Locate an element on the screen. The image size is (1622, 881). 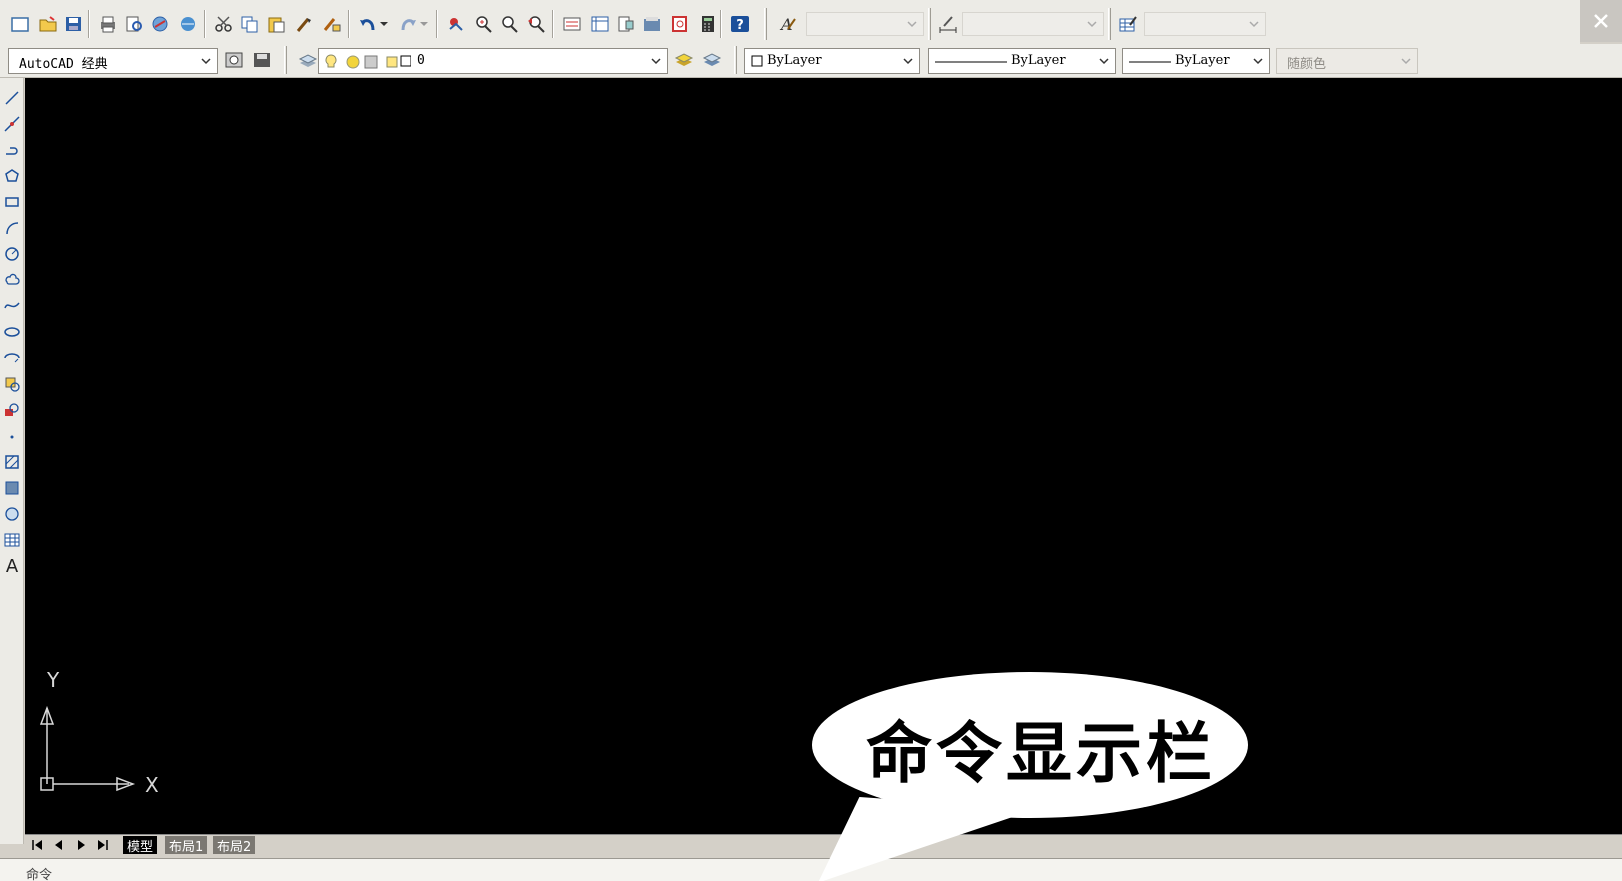
multiline-text-icon: A is located at coordinates (12, 566).